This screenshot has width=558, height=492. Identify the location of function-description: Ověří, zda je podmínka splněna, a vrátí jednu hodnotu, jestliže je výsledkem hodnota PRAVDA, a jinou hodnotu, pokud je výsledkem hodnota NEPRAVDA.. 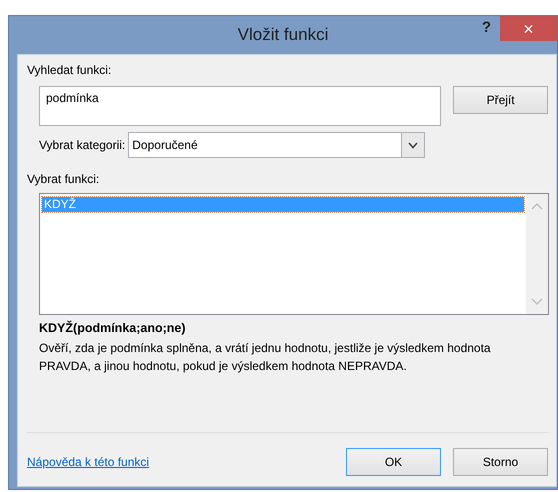
(265, 357).